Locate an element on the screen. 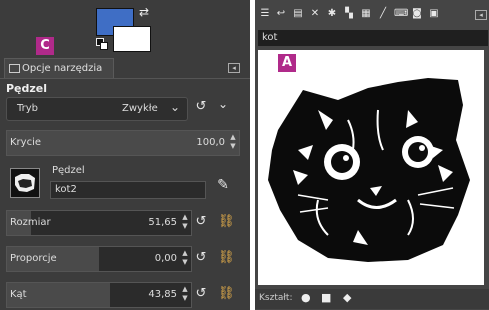  angle-slider: Kąt 43,85 ▲ ▼ is located at coordinates (99, 295).